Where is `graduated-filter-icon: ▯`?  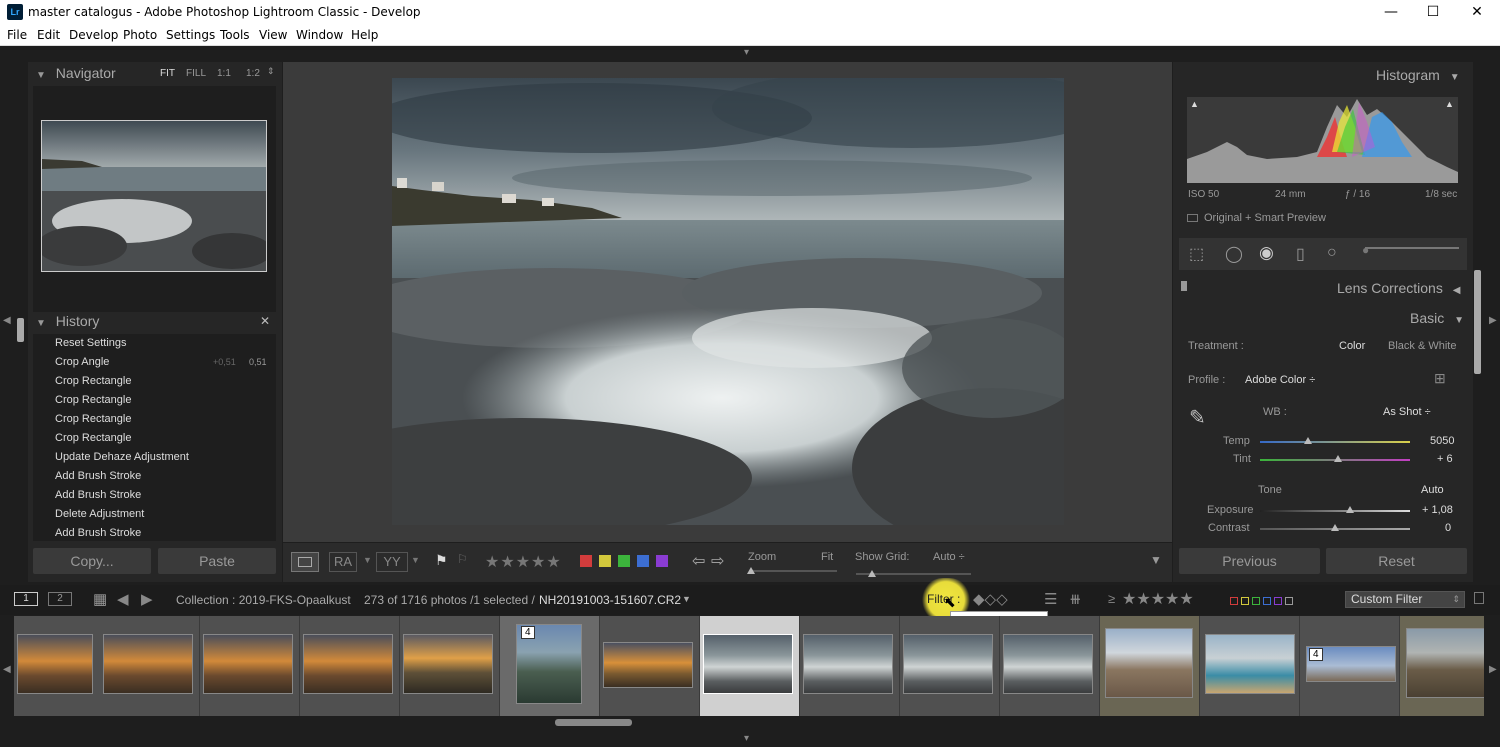
graduated-filter-icon: ▯ is located at coordinates (1300, 254).